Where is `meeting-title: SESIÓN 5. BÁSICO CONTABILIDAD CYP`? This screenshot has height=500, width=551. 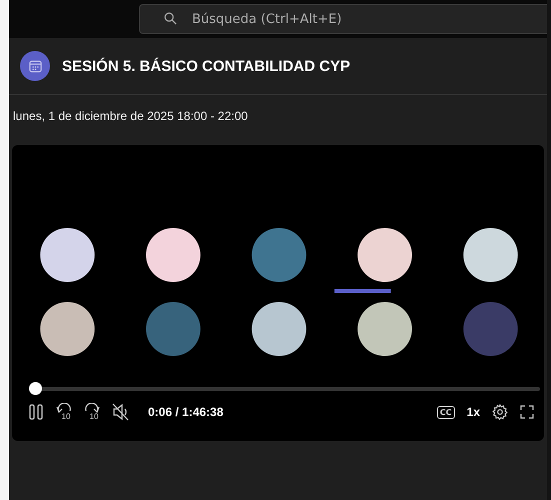
meeting-title: SESIÓN 5. BÁSICO CONTABILIDAD CYP is located at coordinates (206, 66).